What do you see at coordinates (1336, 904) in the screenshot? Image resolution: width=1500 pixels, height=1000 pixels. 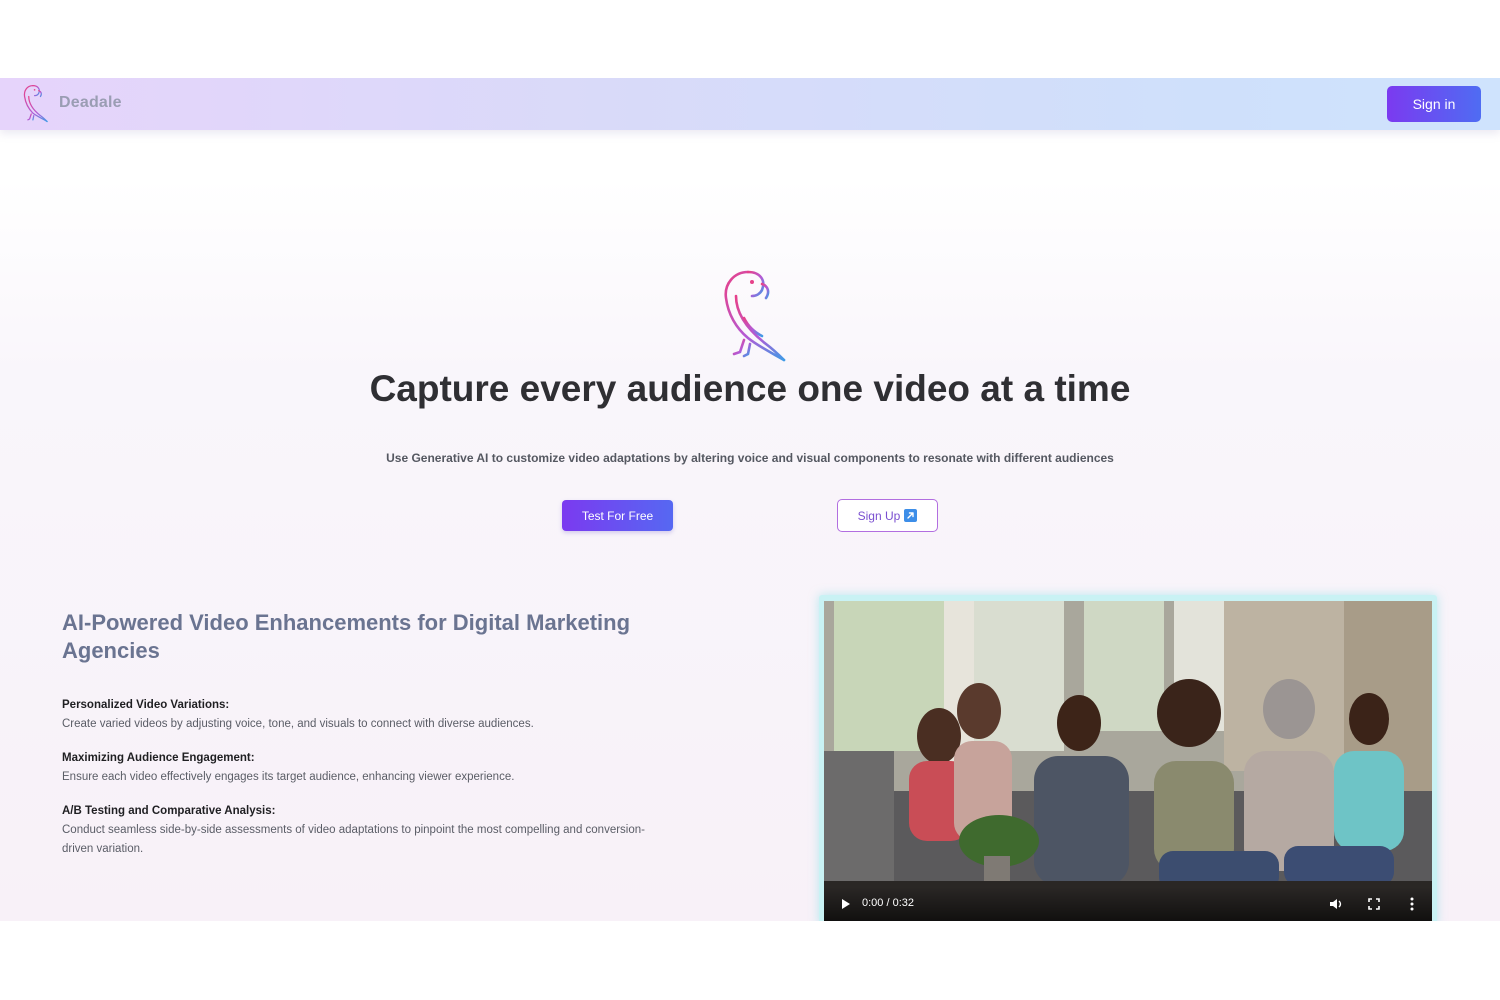 I see `volume-icon` at bounding box center [1336, 904].